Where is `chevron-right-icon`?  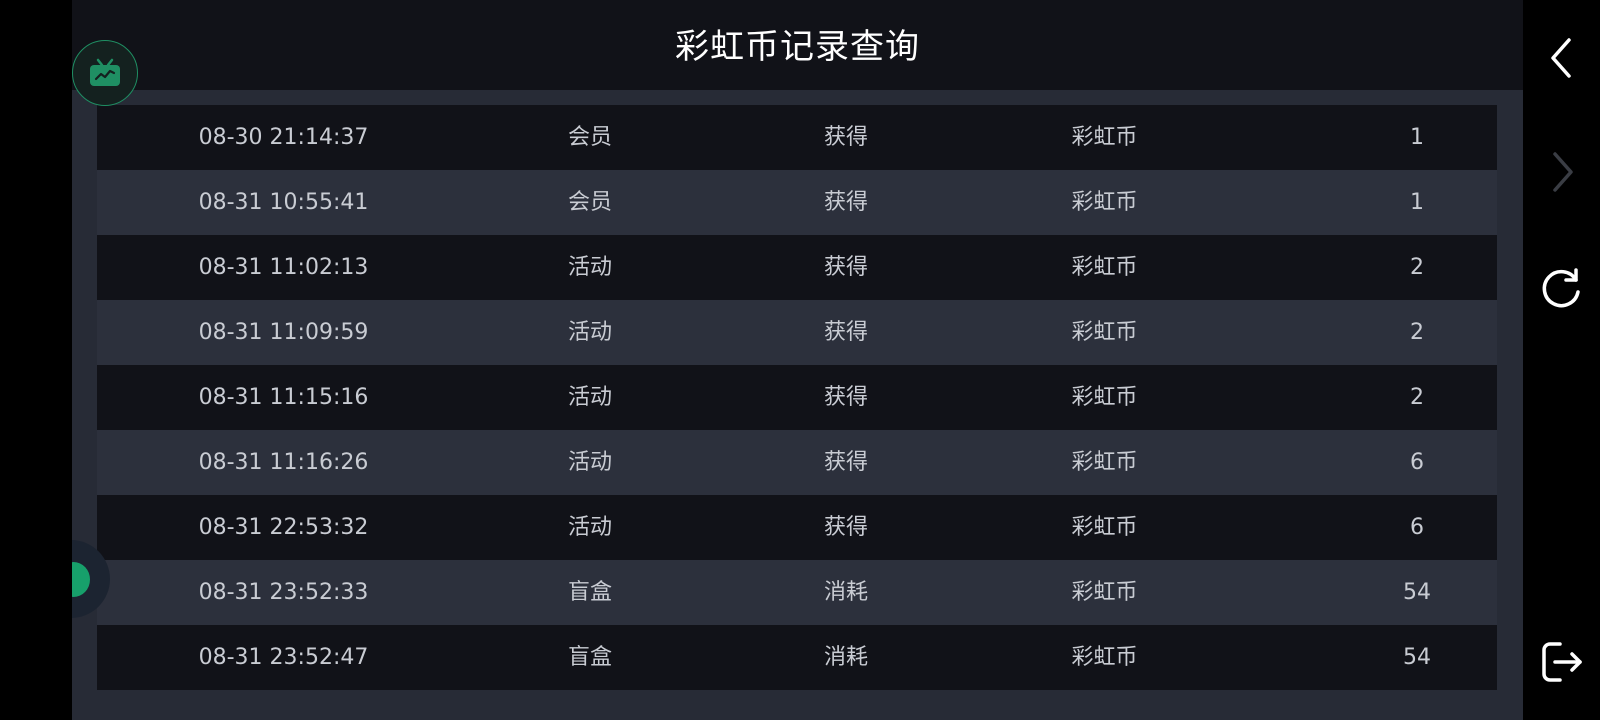
chevron-right-icon is located at coordinates (1563, 172).